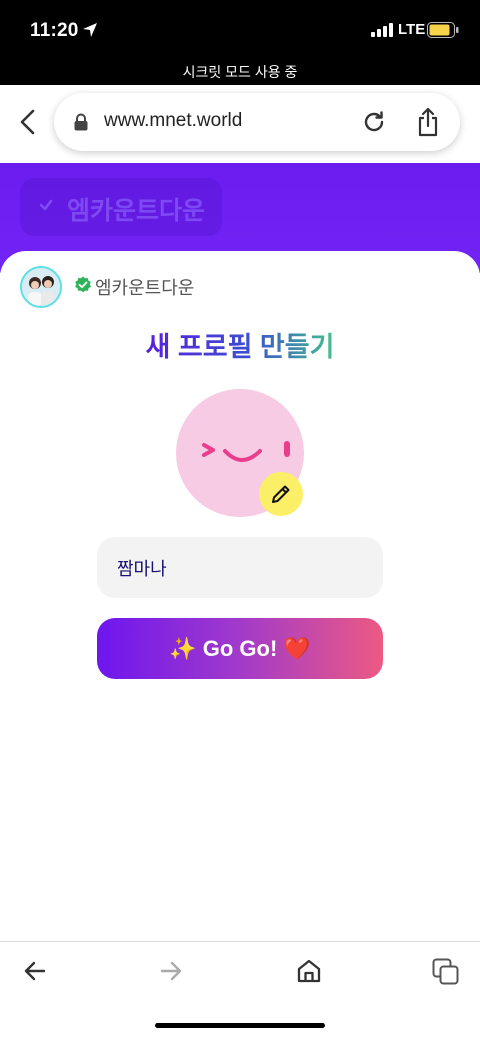 The image size is (480, 1040). What do you see at coordinates (382, 30) in the screenshot?
I see `signal-icon` at bounding box center [382, 30].